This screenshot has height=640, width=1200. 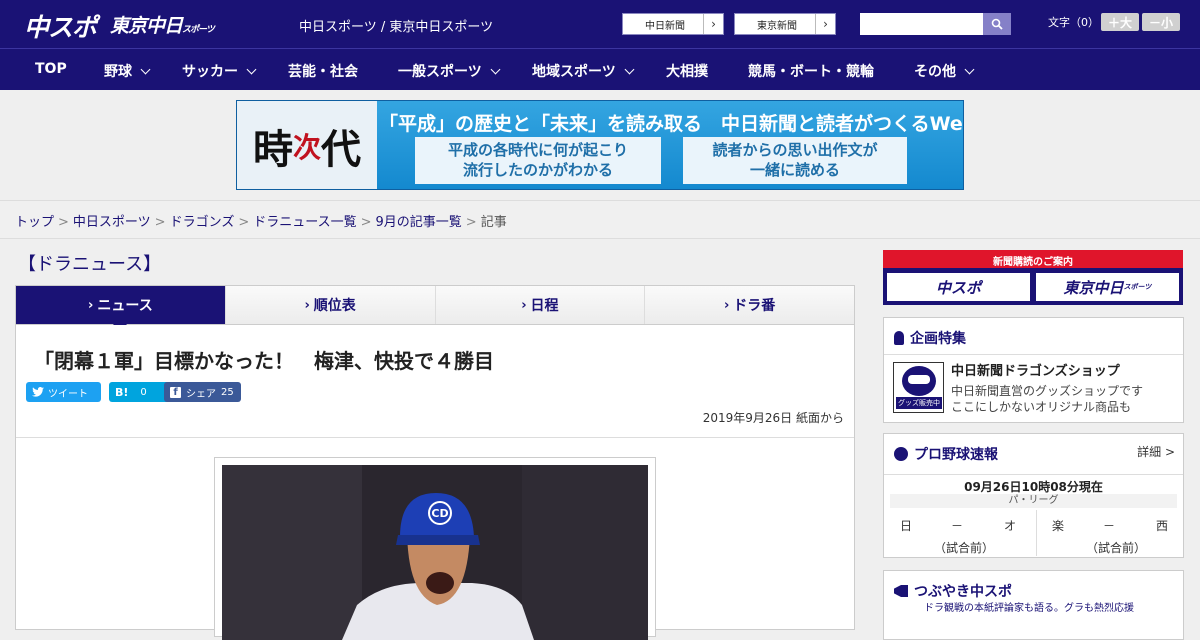 I want to click on tab-label: 日程, so click(x=544, y=306).